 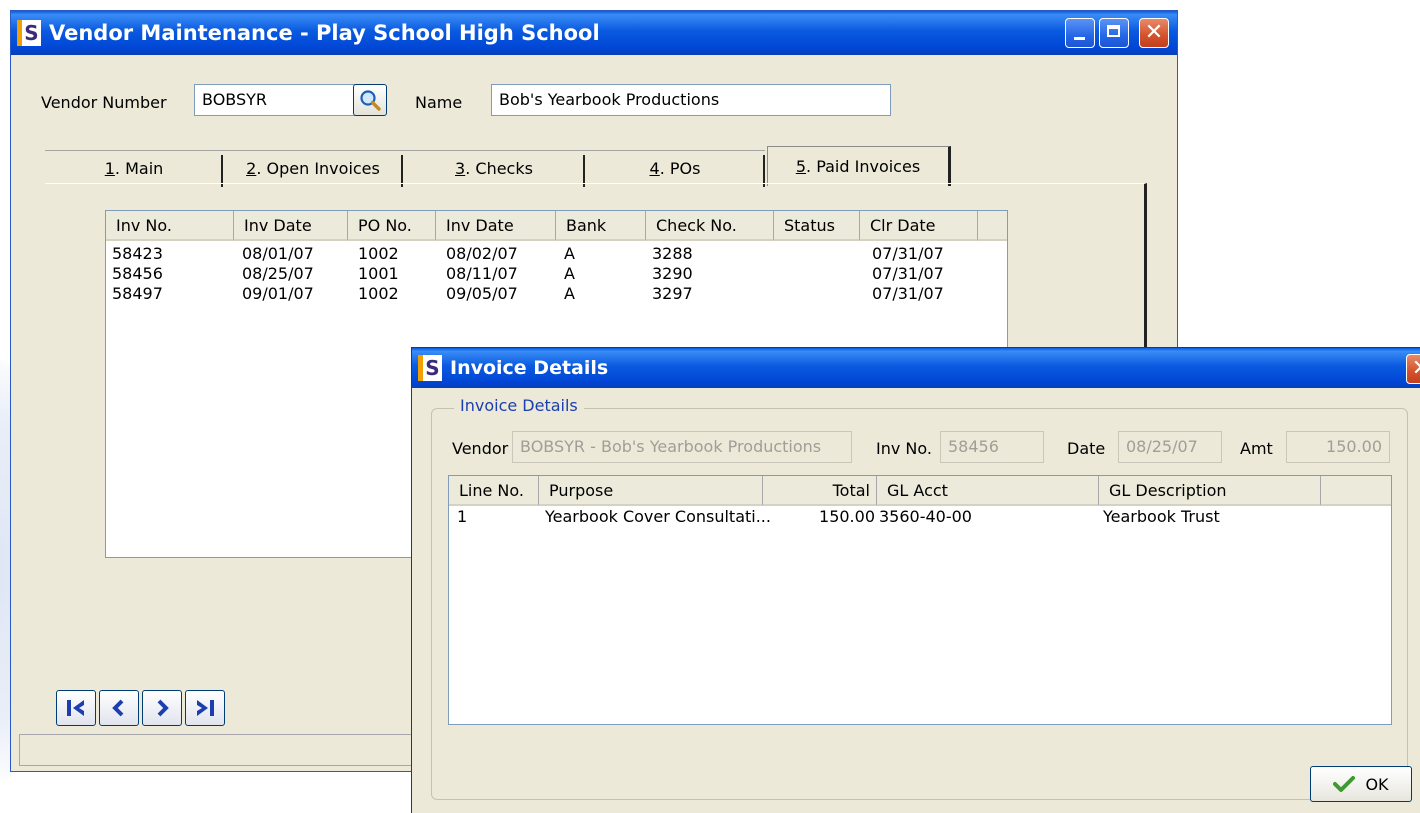 What do you see at coordinates (672, 274) in the screenshot?
I see `cell-check-no: 3290` at bounding box center [672, 274].